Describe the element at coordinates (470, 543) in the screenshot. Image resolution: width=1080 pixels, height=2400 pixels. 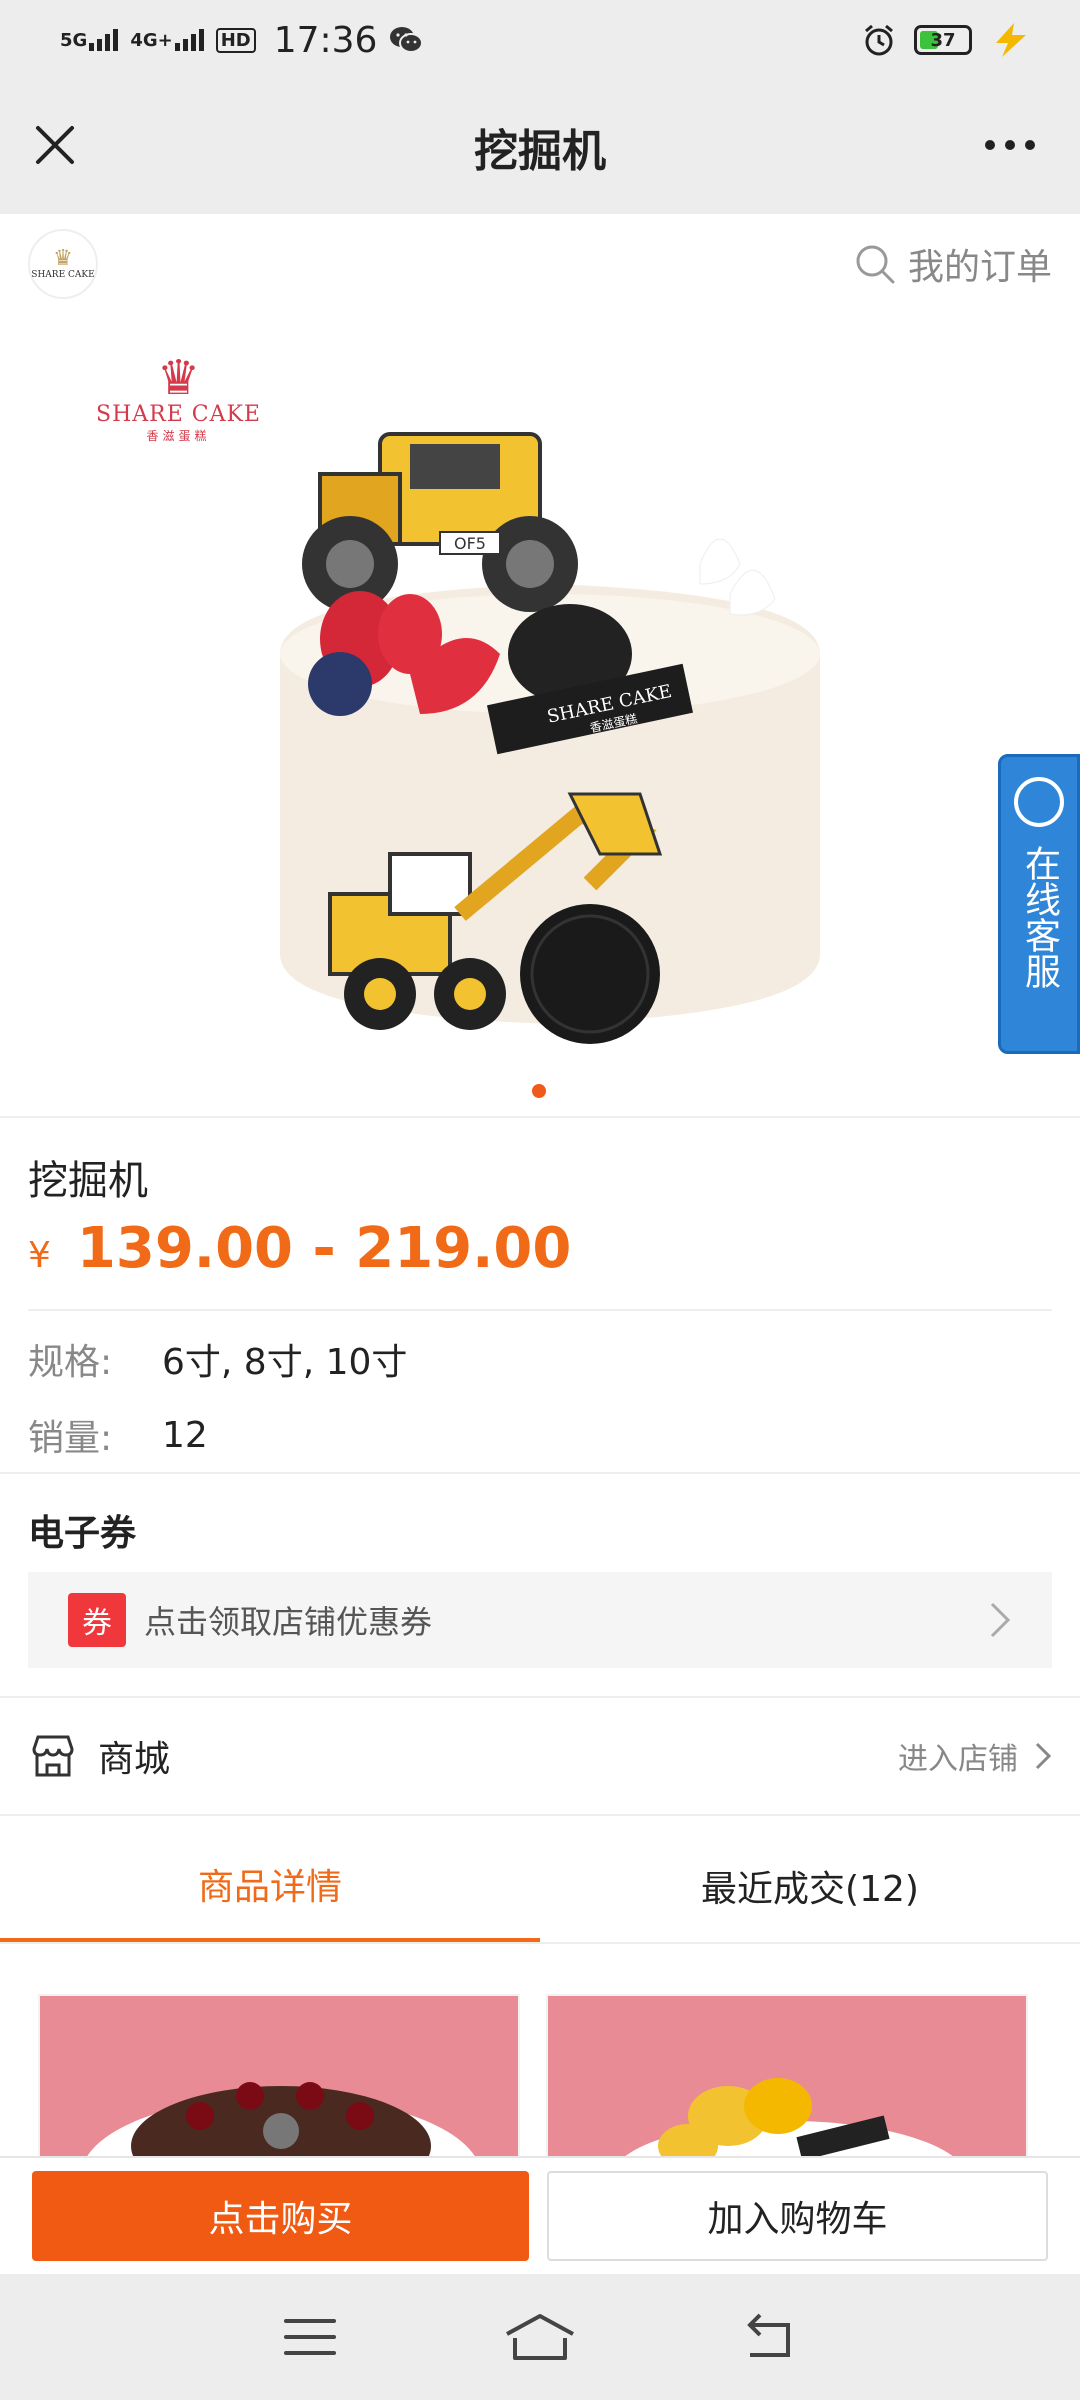
I see `plate-text: OF5` at that location.